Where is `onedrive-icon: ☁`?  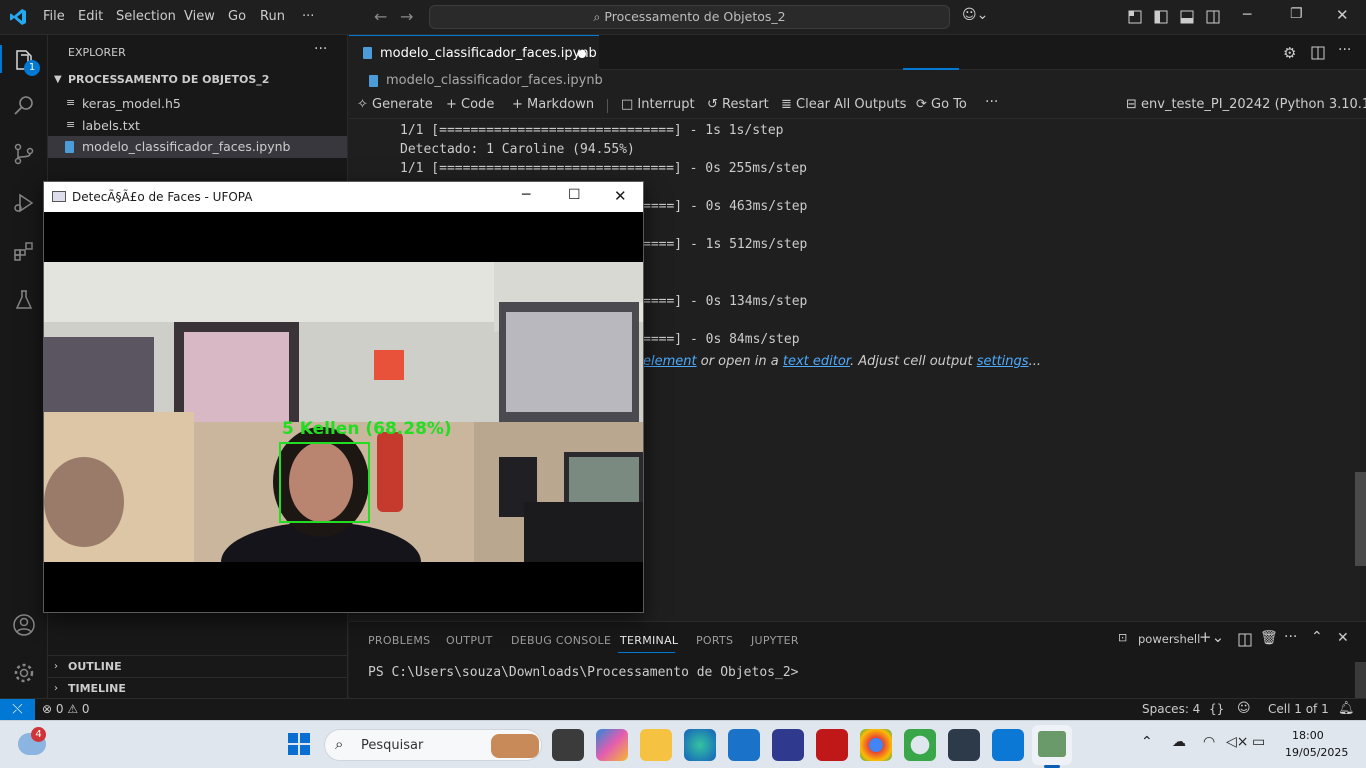 onedrive-icon: ☁ is located at coordinates (1179, 742).